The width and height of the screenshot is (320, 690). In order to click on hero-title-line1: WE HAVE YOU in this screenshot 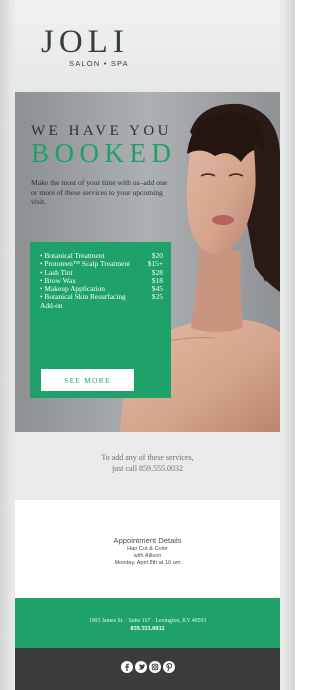, I will do `click(101, 131)`.